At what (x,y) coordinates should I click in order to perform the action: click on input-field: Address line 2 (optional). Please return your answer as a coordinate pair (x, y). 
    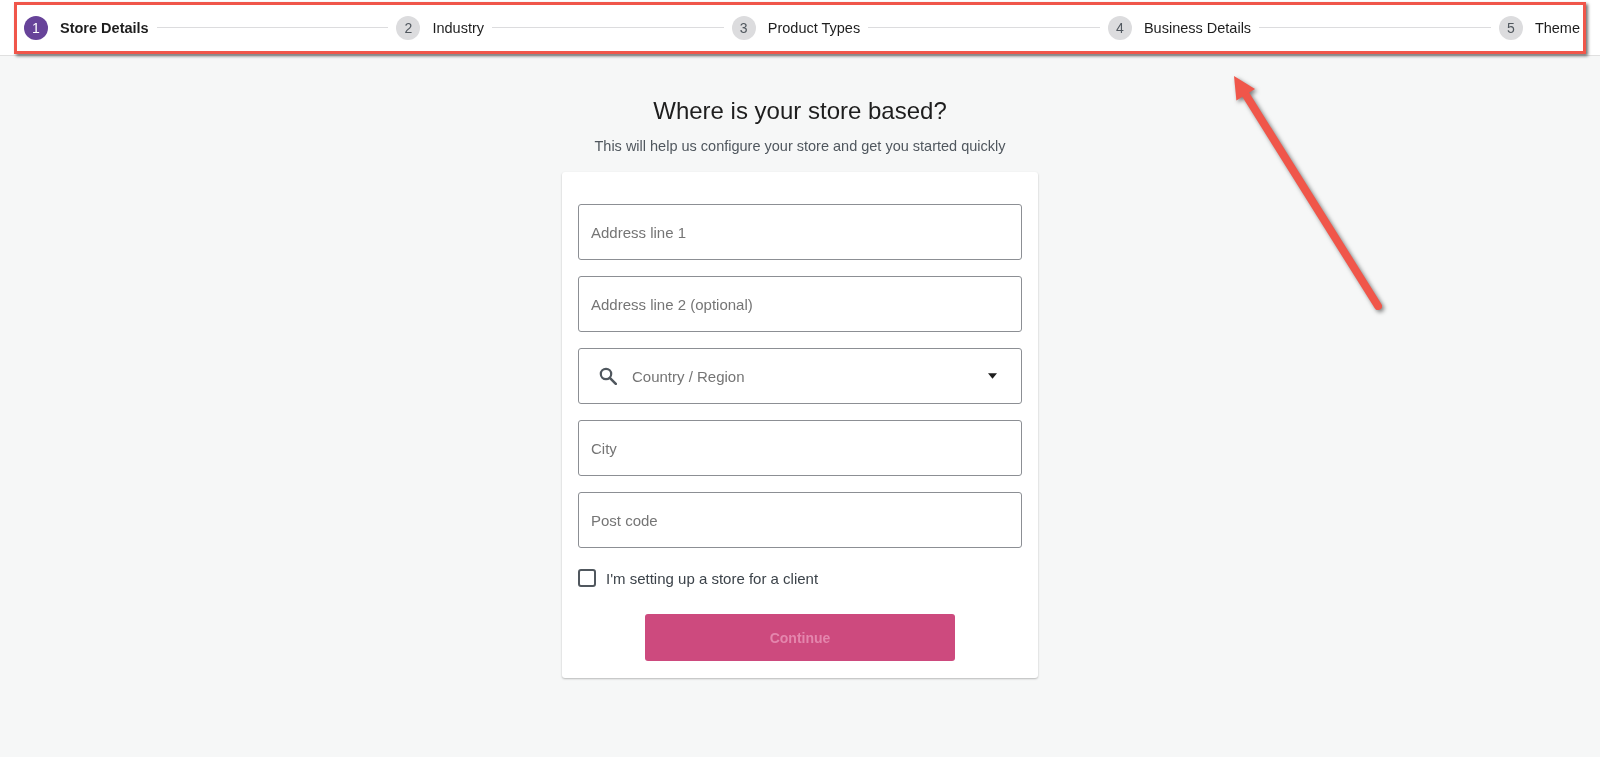
    Looking at the image, I should click on (800, 304).